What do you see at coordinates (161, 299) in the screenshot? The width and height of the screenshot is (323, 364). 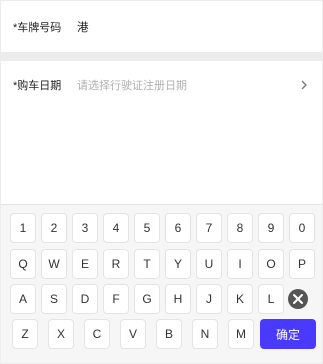 I see `keyboard-row-asdf: ASDFGHJKL` at bounding box center [161, 299].